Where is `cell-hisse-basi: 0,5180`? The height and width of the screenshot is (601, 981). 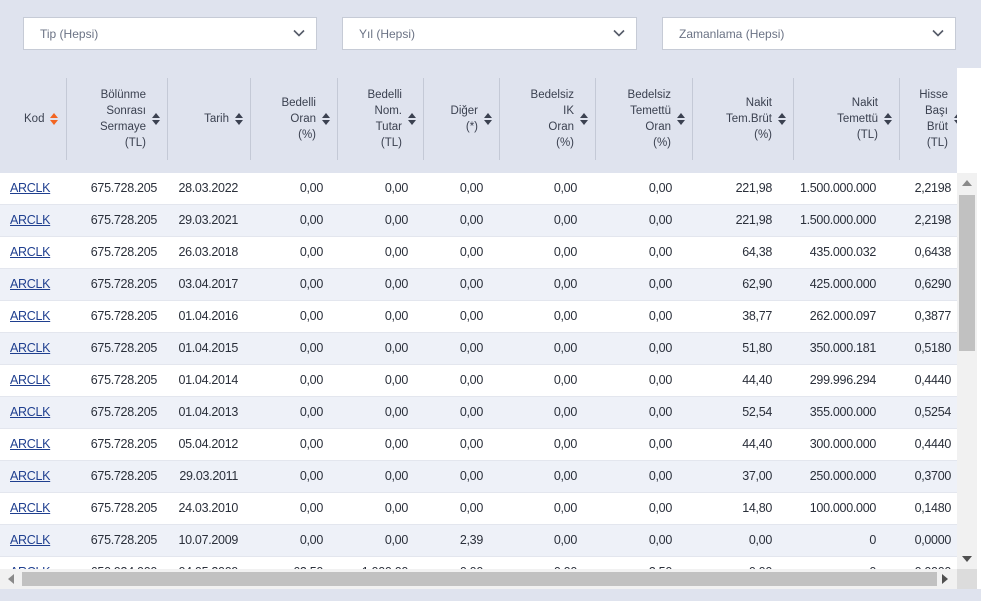
cell-hisse-basi: 0,5180 is located at coordinates (933, 348).